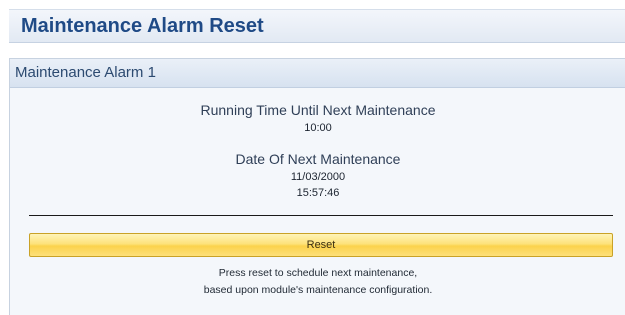 This screenshot has height=315, width=625. What do you see at coordinates (317, 73) in the screenshot?
I see `panel-header: Maintenance Alarm 1` at bounding box center [317, 73].